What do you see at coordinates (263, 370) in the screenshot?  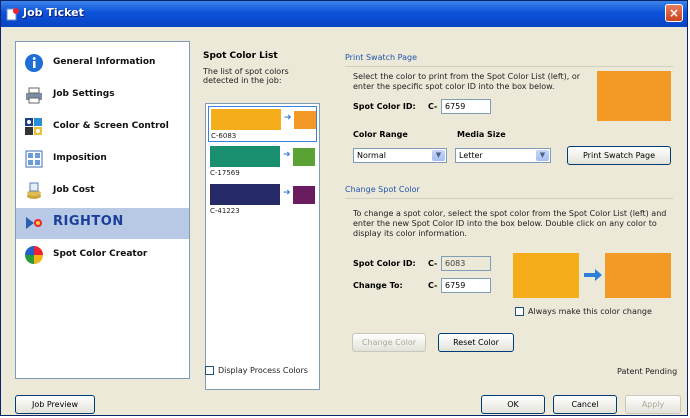 I see `display-process-colors-label: Display Process Colors` at bounding box center [263, 370].